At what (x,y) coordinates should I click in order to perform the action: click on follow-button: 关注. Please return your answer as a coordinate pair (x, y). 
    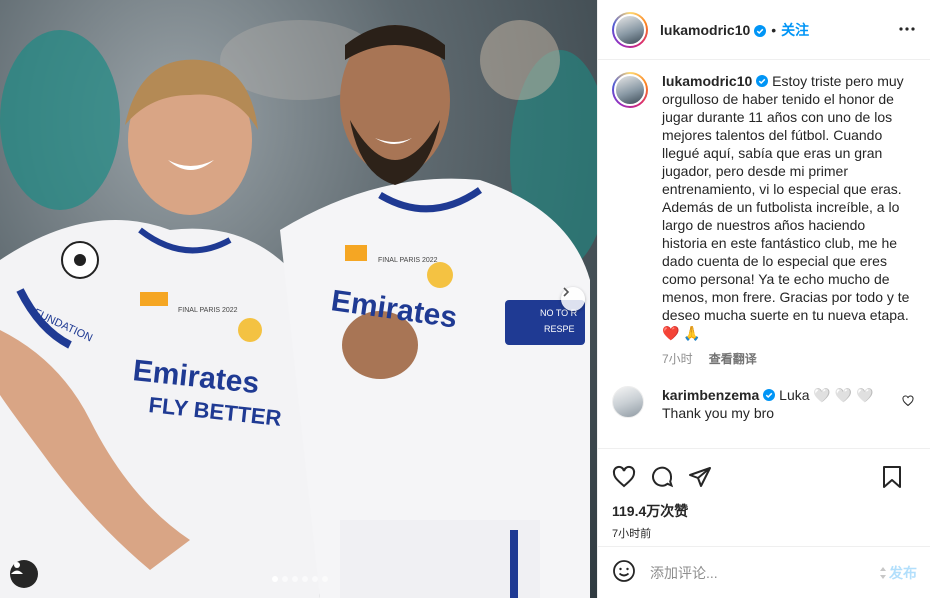
    Looking at the image, I should click on (795, 30).